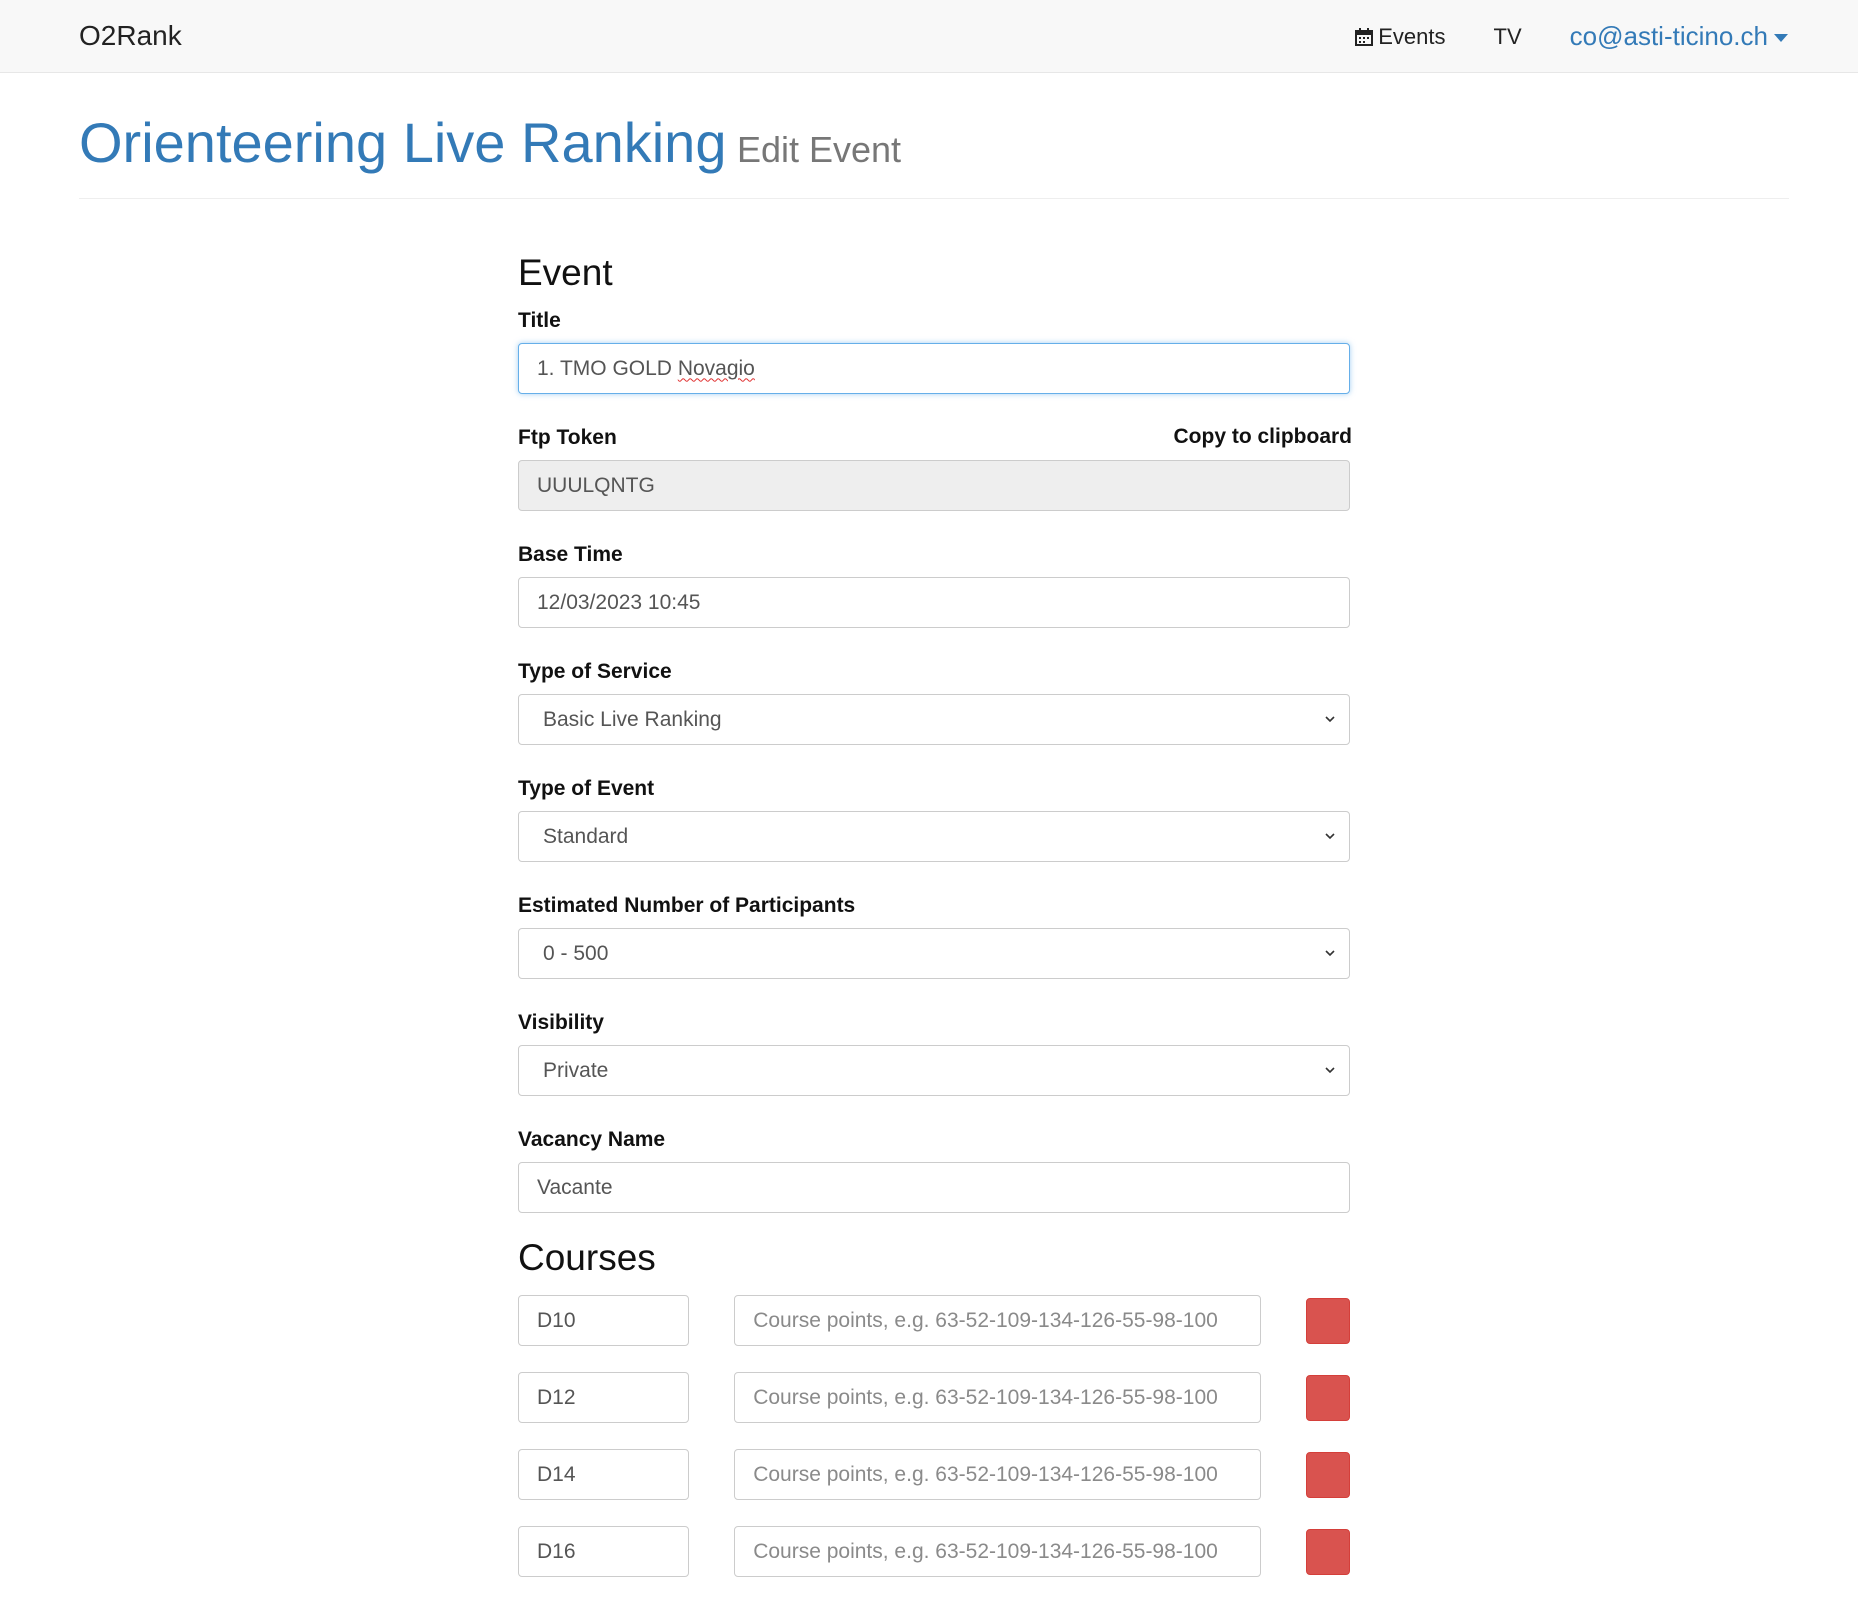 This screenshot has height=1603, width=1858. What do you see at coordinates (592, 1139) in the screenshot?
I see `vacancy-label: Vacancy Name` at bounding box center [592, 1139].